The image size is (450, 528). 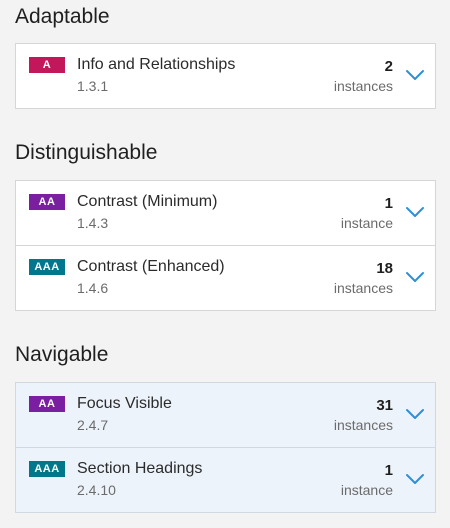 What do you see at coordinates (86, 152) in the screenshot?
I see `section-title: Distinguishable` at bounding box center [86, 152].